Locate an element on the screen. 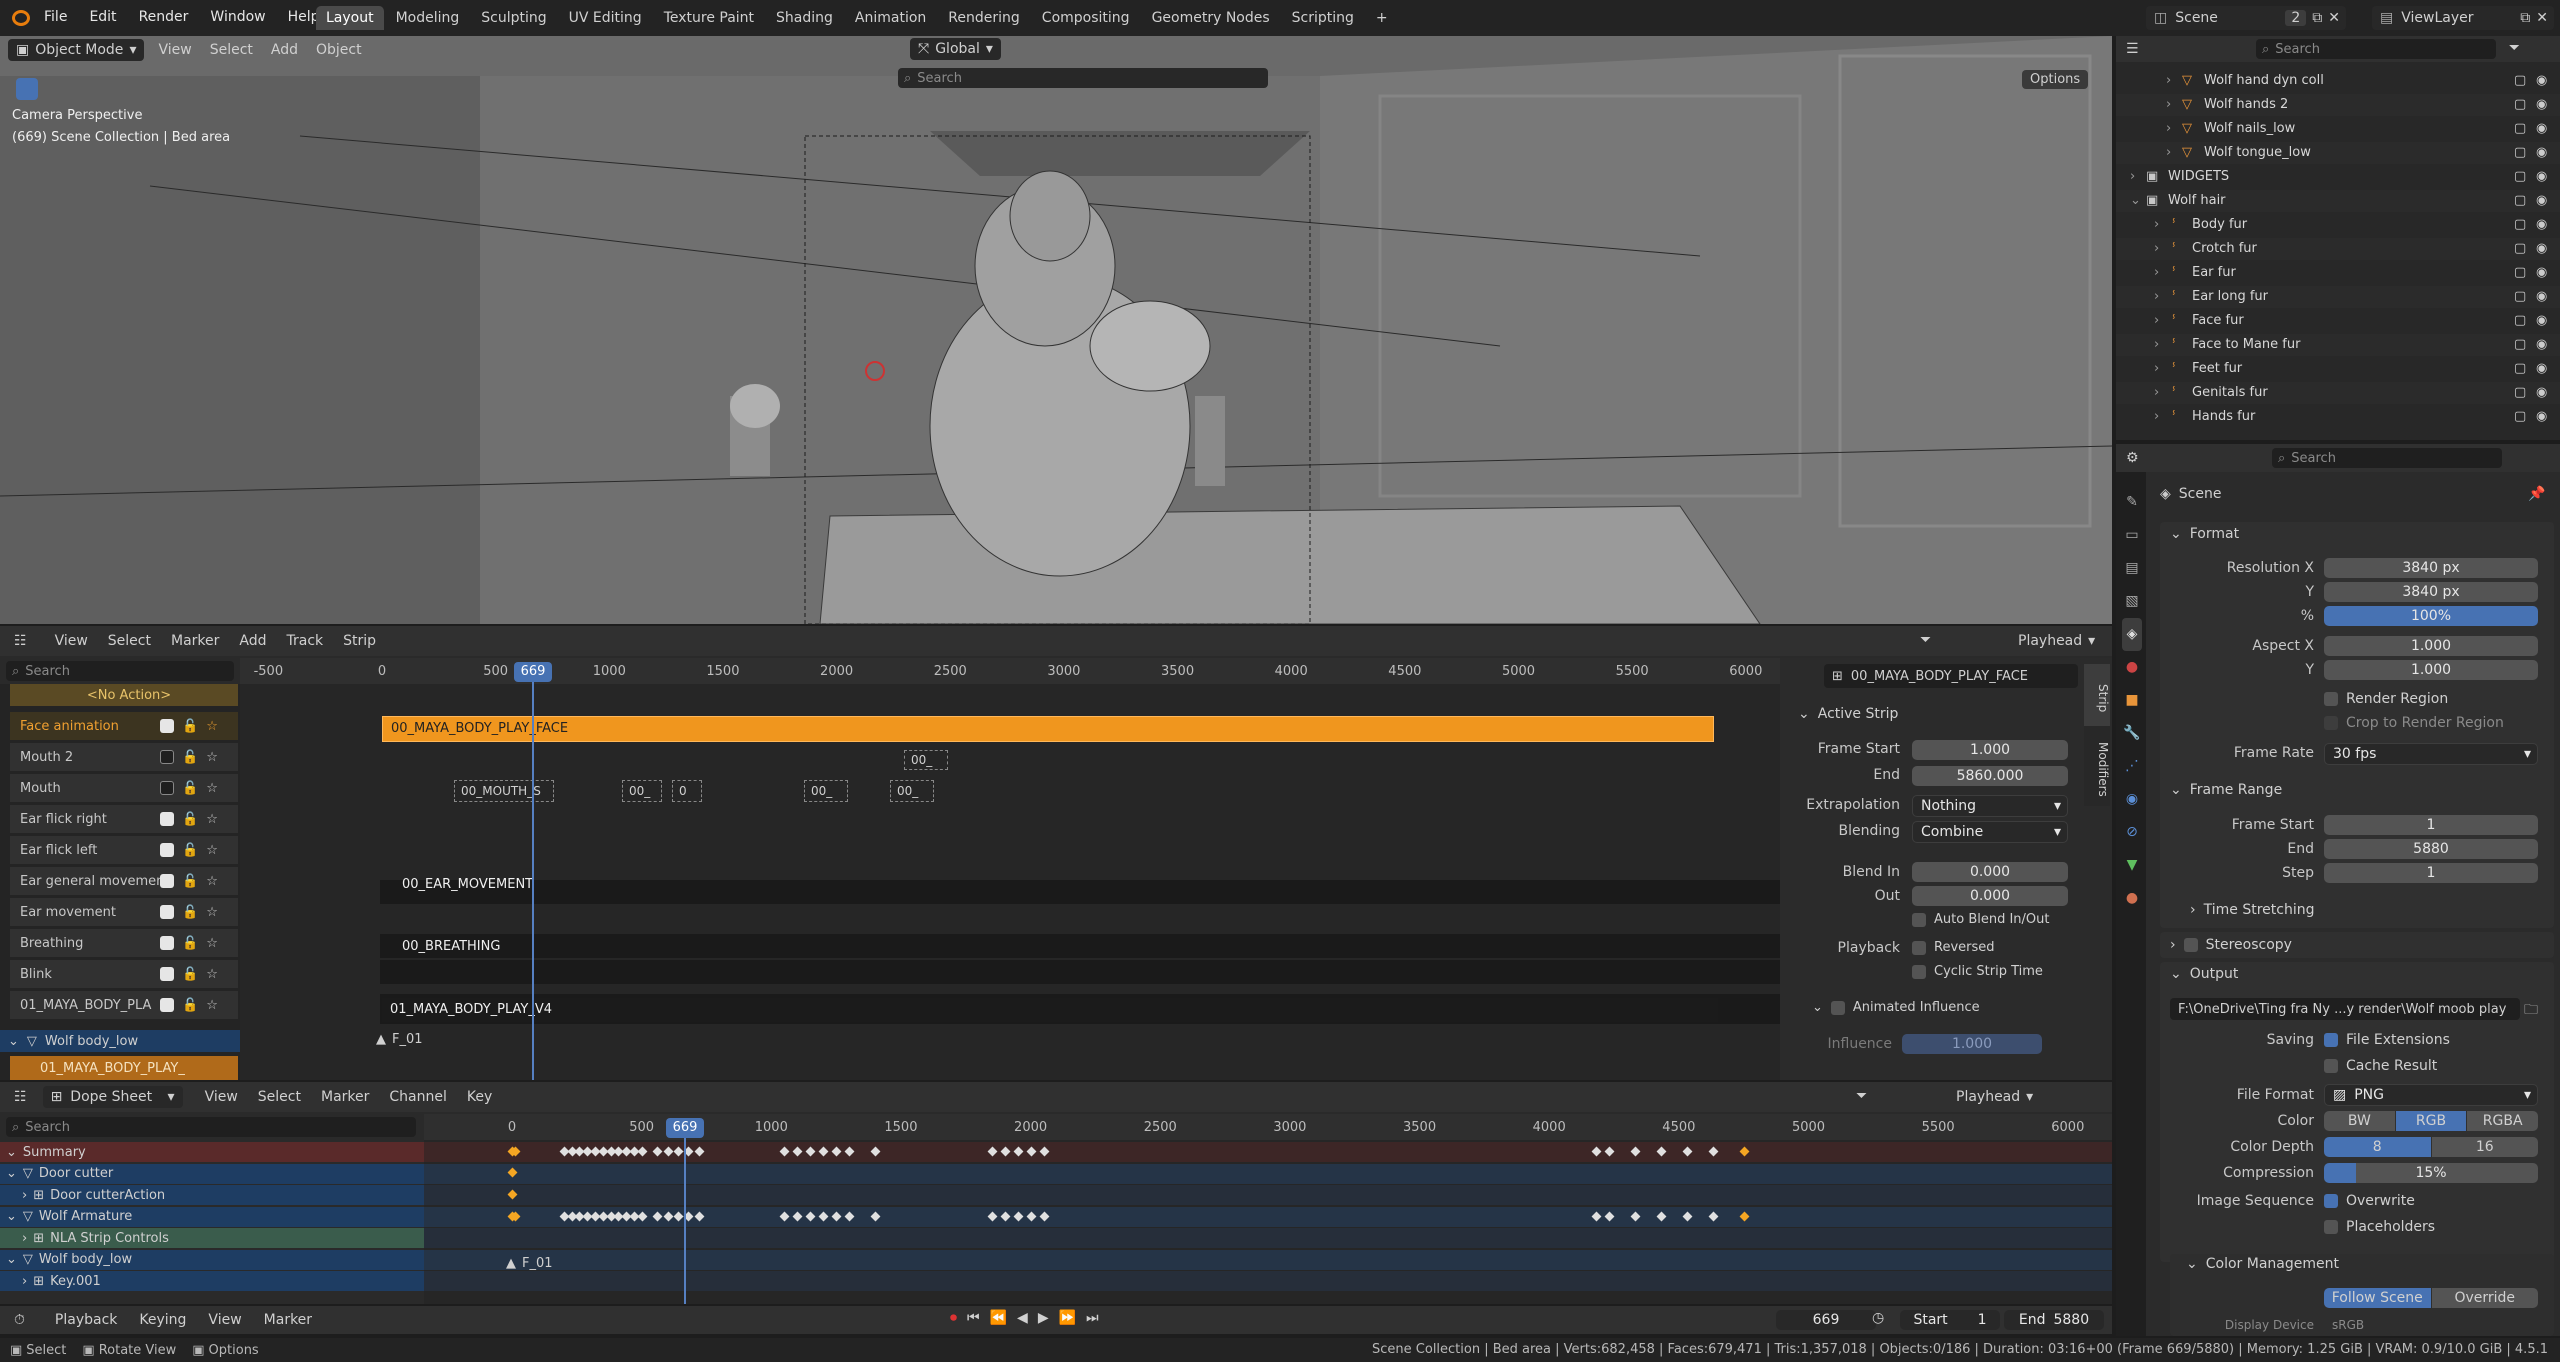  nla-search: ⌕ Search is located at coordinates (120, 671).